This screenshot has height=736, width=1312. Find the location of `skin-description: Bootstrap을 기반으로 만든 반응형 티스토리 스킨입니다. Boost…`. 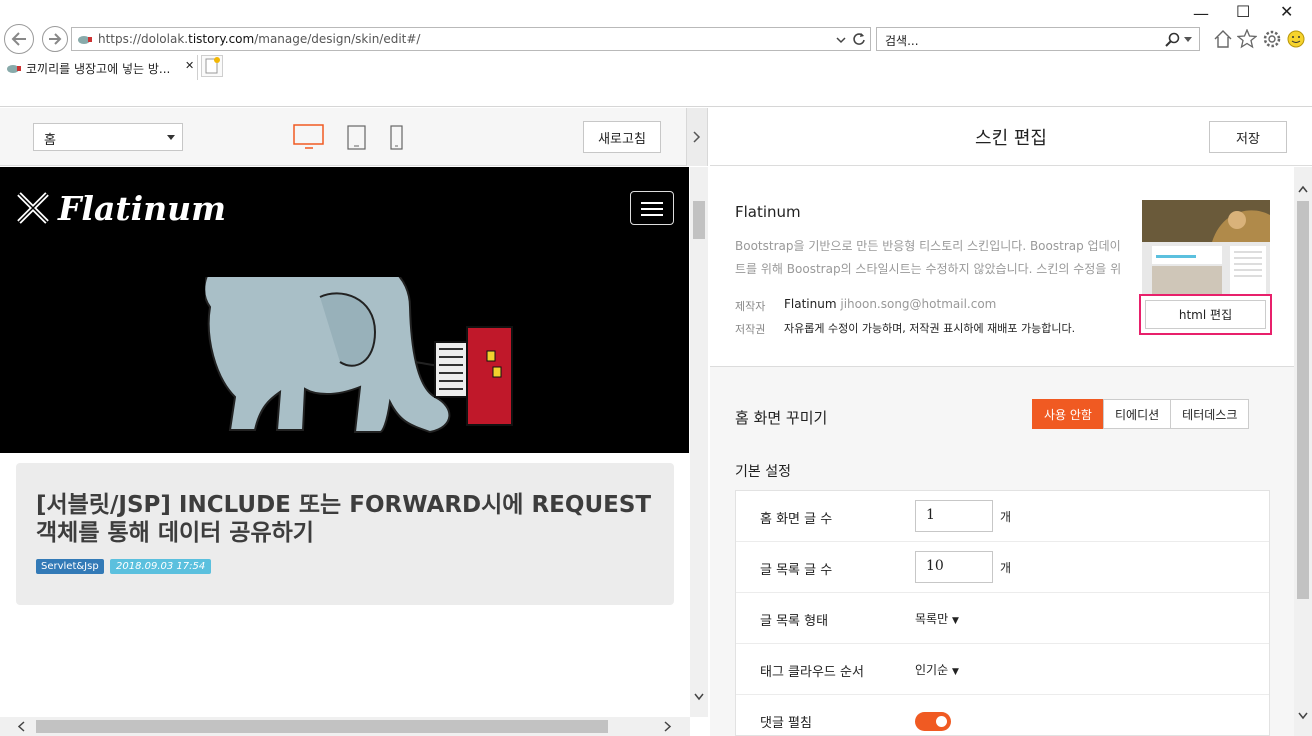

skin-description: Bootstrap을 기반으로 만든 반응형 티스토리 스킨입니다. Boost… is located at coordinates (928, 257).